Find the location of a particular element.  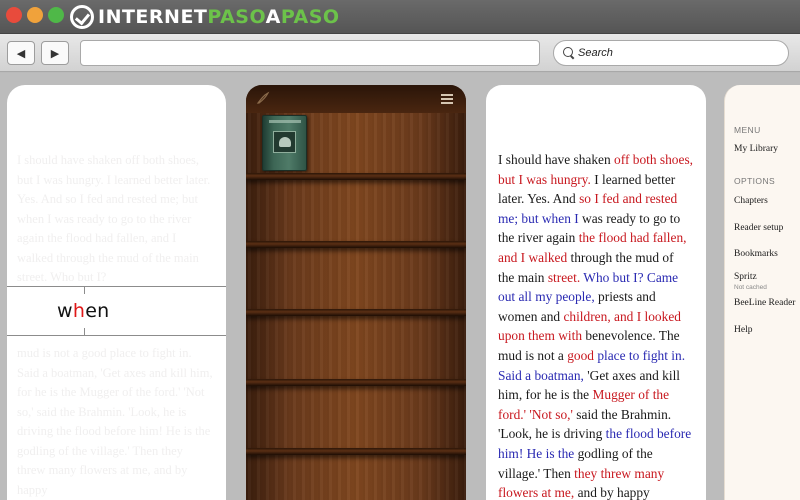

menu-item-chapters: Chapters is located at coordinates (751, 201).